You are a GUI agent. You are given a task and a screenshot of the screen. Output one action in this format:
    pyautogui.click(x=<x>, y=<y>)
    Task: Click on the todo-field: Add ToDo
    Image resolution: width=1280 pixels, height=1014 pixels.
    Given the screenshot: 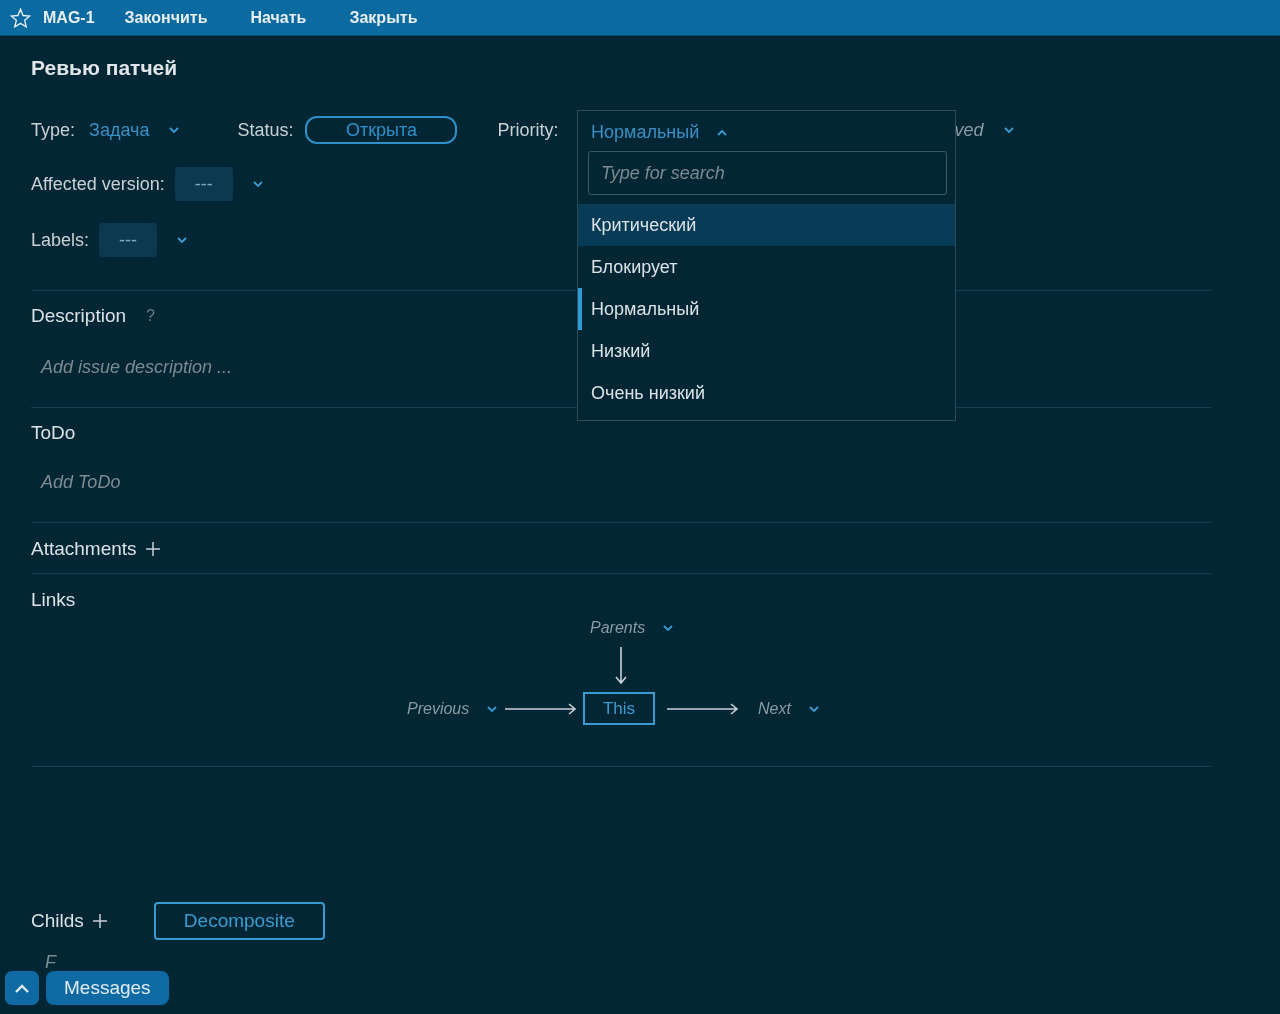 What is the action you would take?
    pyautogui.click(x=76, y=482)
    